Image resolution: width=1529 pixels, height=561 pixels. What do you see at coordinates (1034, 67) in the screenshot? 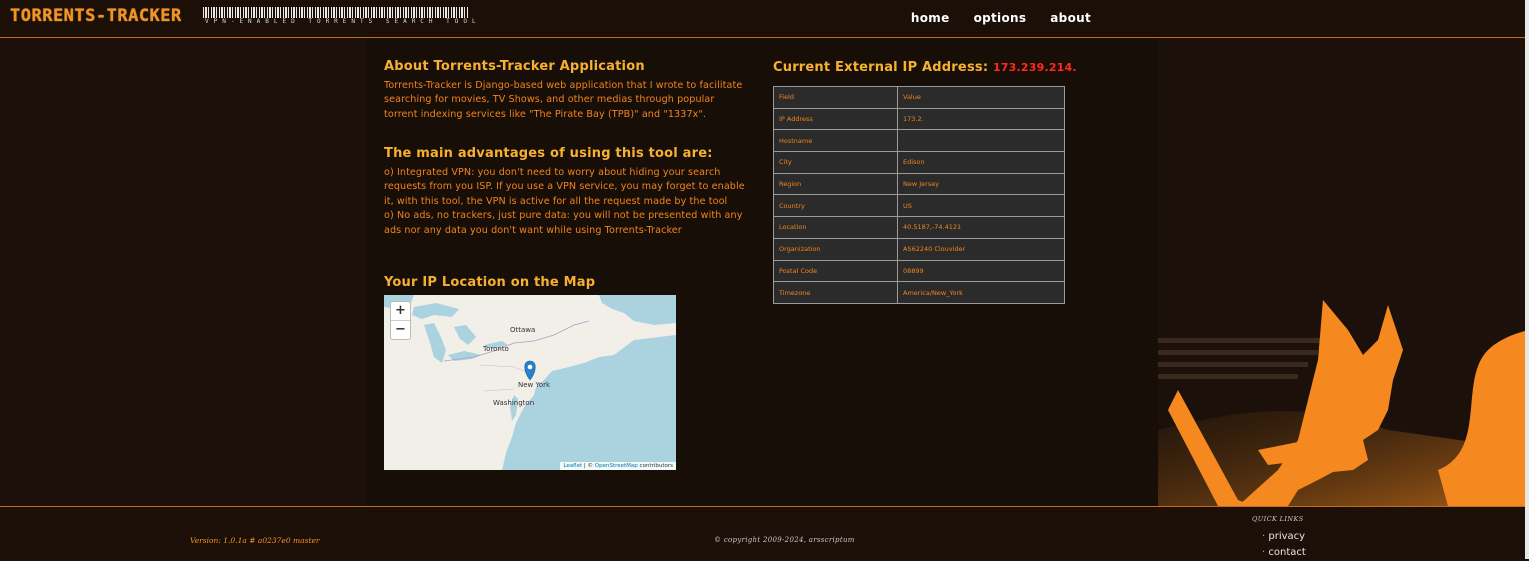
I see `ip-address-value: 173.239.214.` at bounding box center [1034, 67].